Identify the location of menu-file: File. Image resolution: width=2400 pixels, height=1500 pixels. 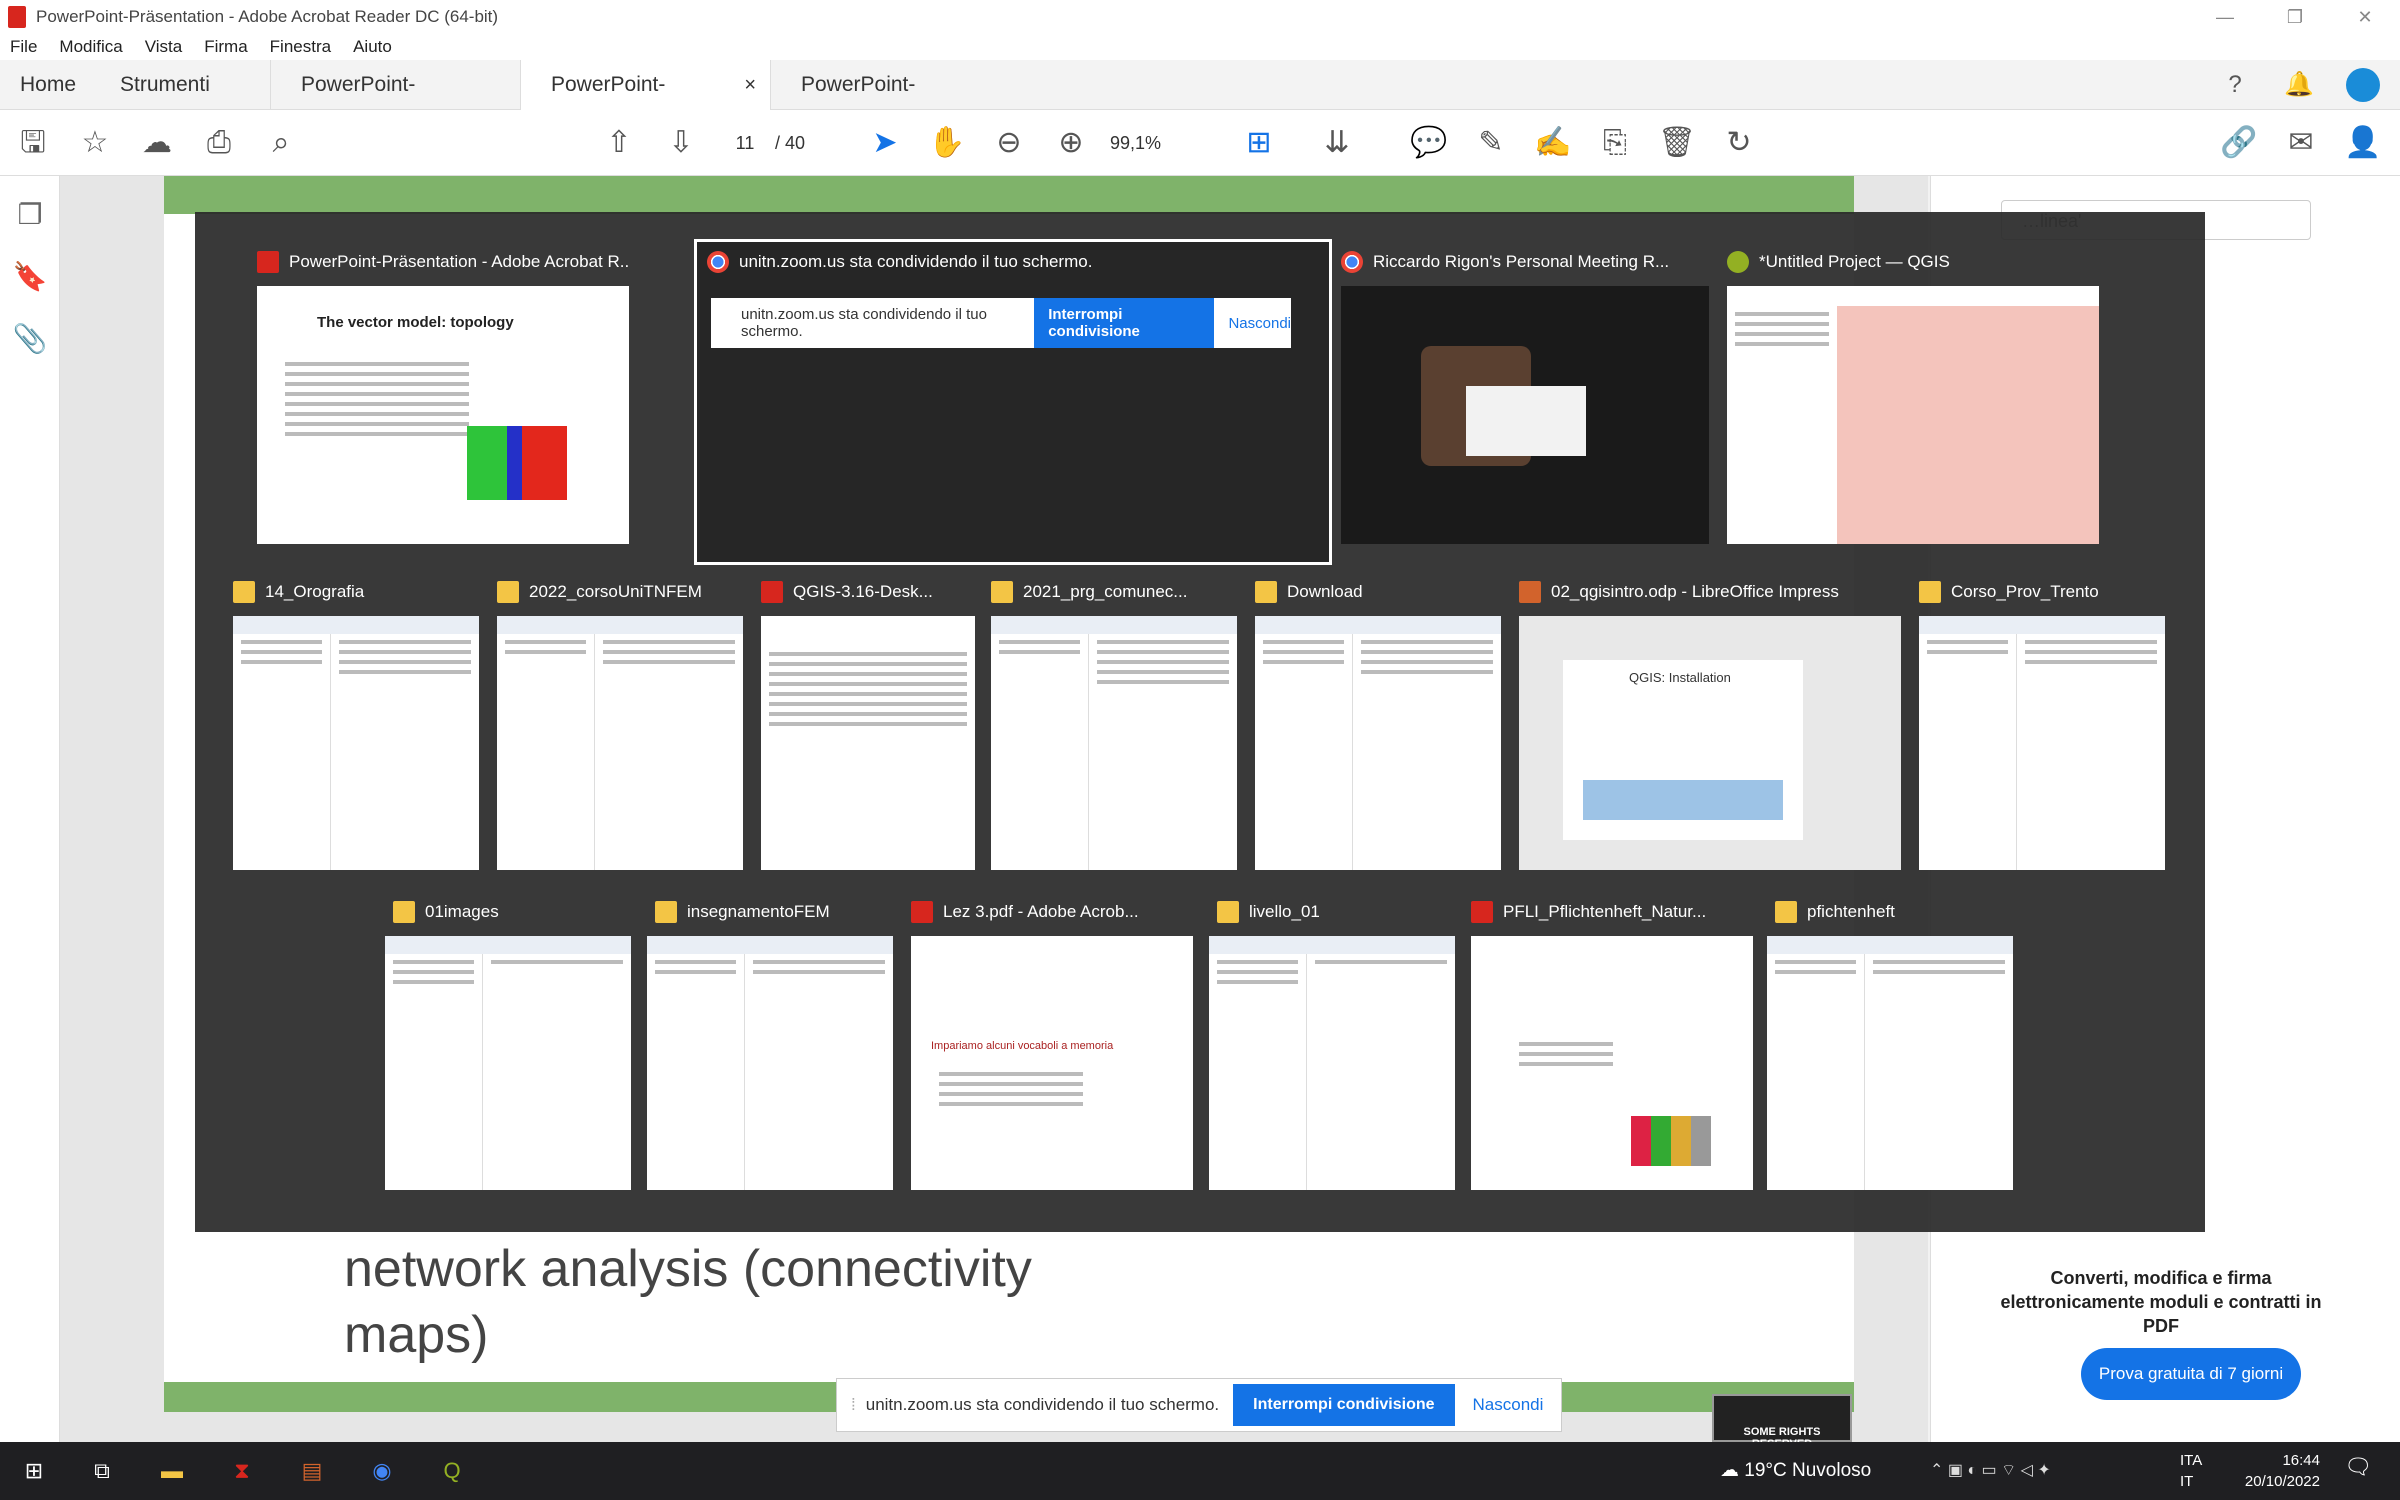
(23, 47).